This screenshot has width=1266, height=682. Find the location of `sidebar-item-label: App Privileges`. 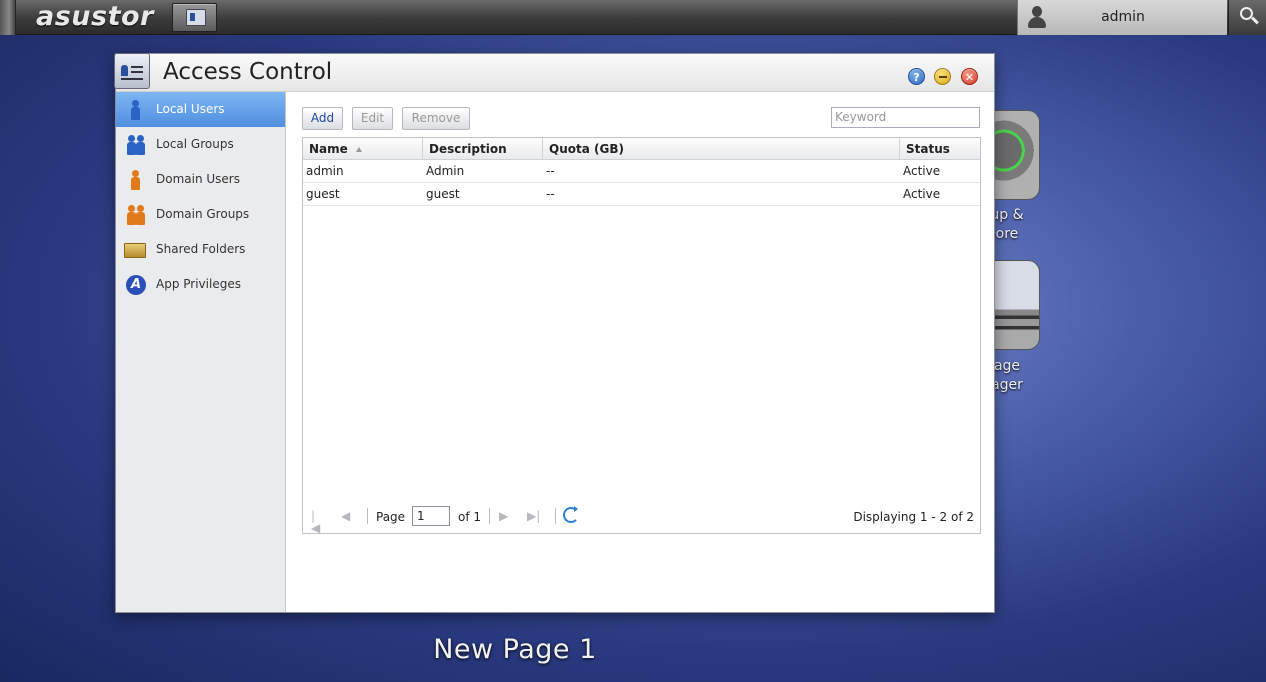

sidebar-item-label: App Privileges is located at coordinates (198, 284).